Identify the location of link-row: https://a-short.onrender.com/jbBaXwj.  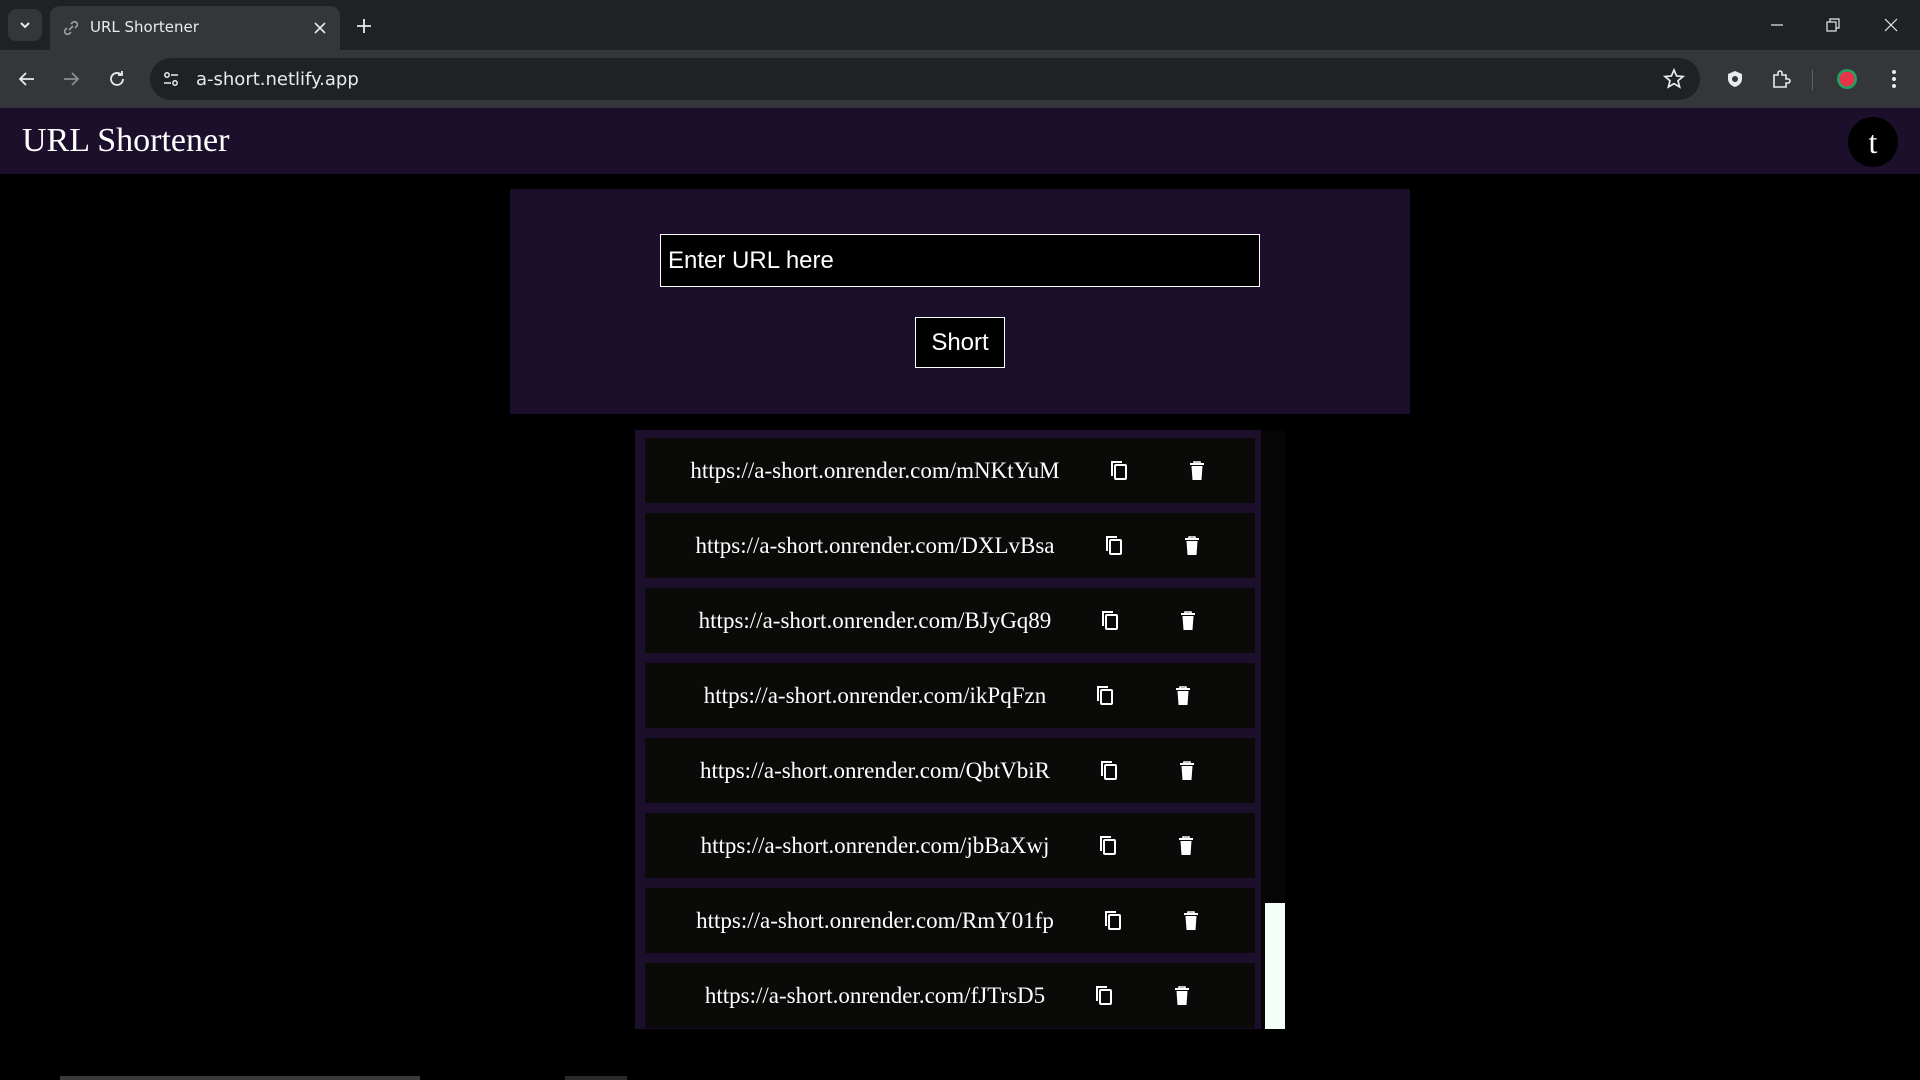
(950, 845).